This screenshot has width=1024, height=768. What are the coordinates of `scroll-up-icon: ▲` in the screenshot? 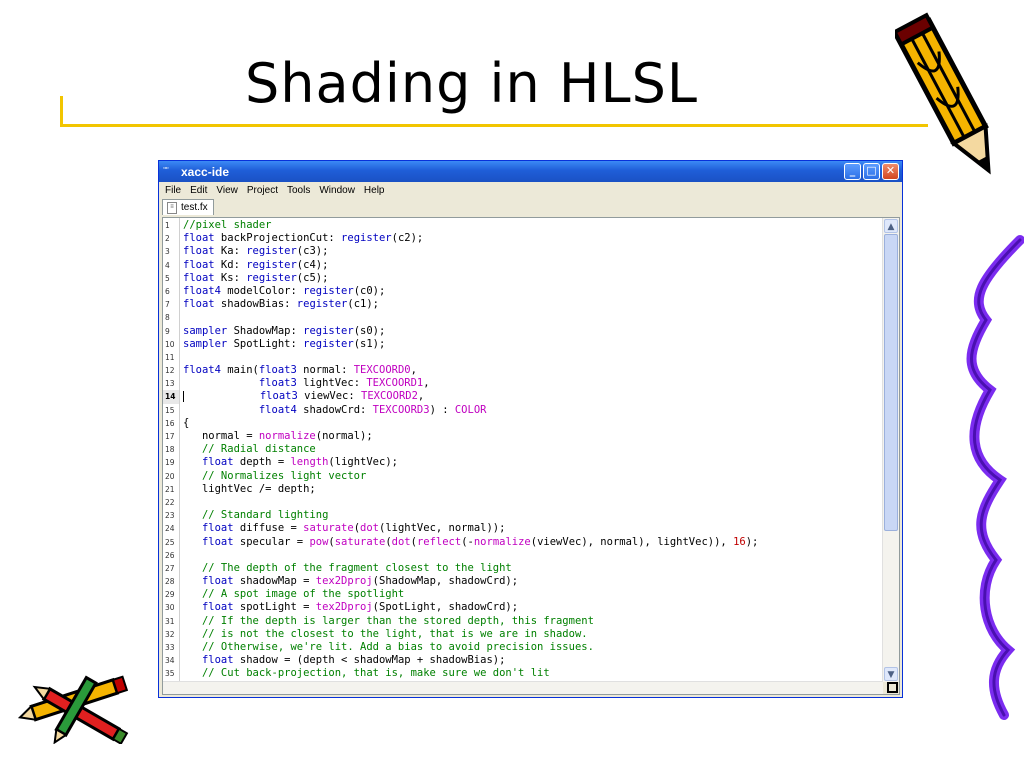 It's located at (891, 226).